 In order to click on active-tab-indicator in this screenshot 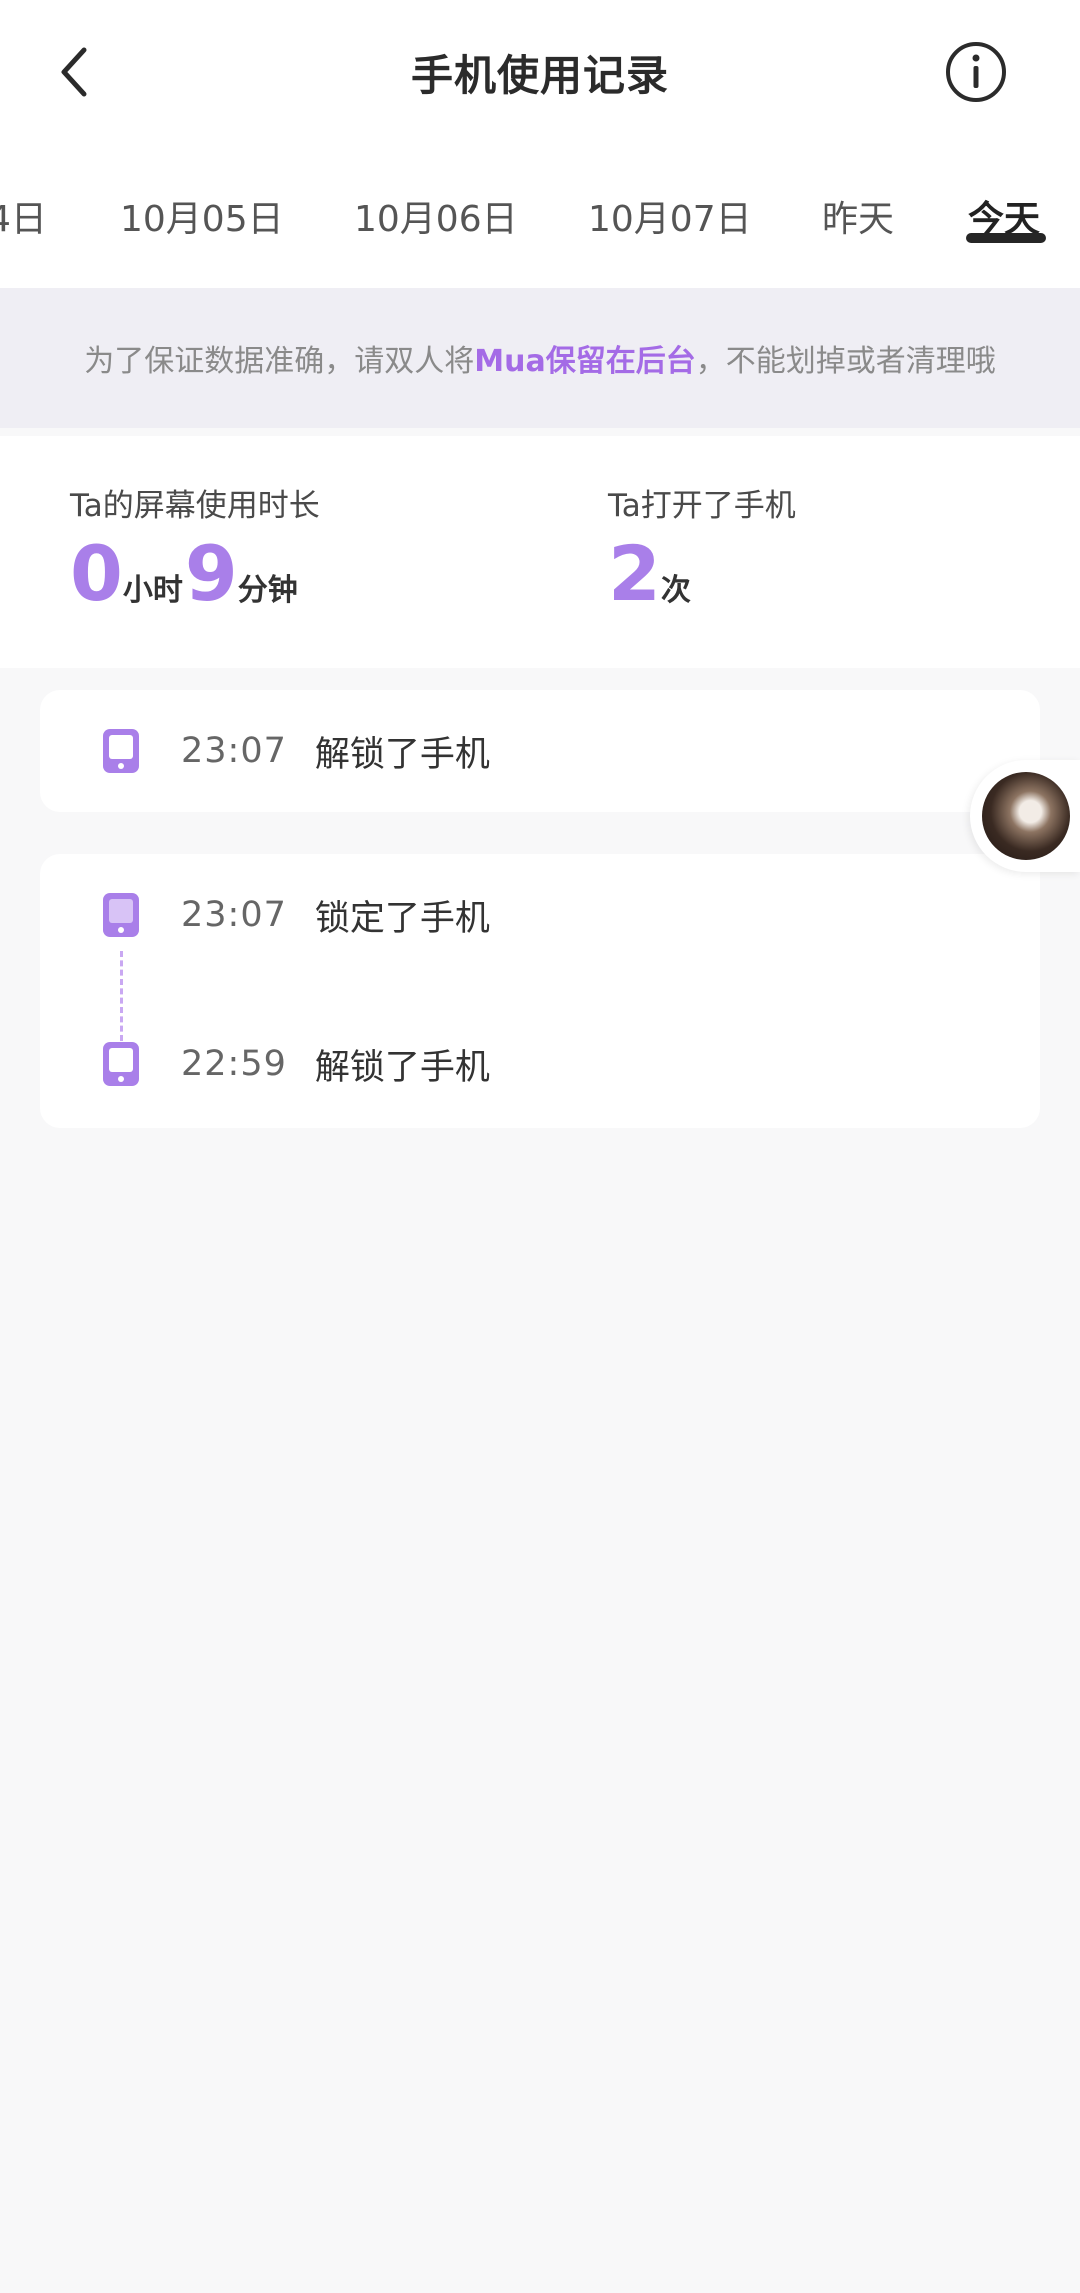, I will do `click(1006, 238)`.